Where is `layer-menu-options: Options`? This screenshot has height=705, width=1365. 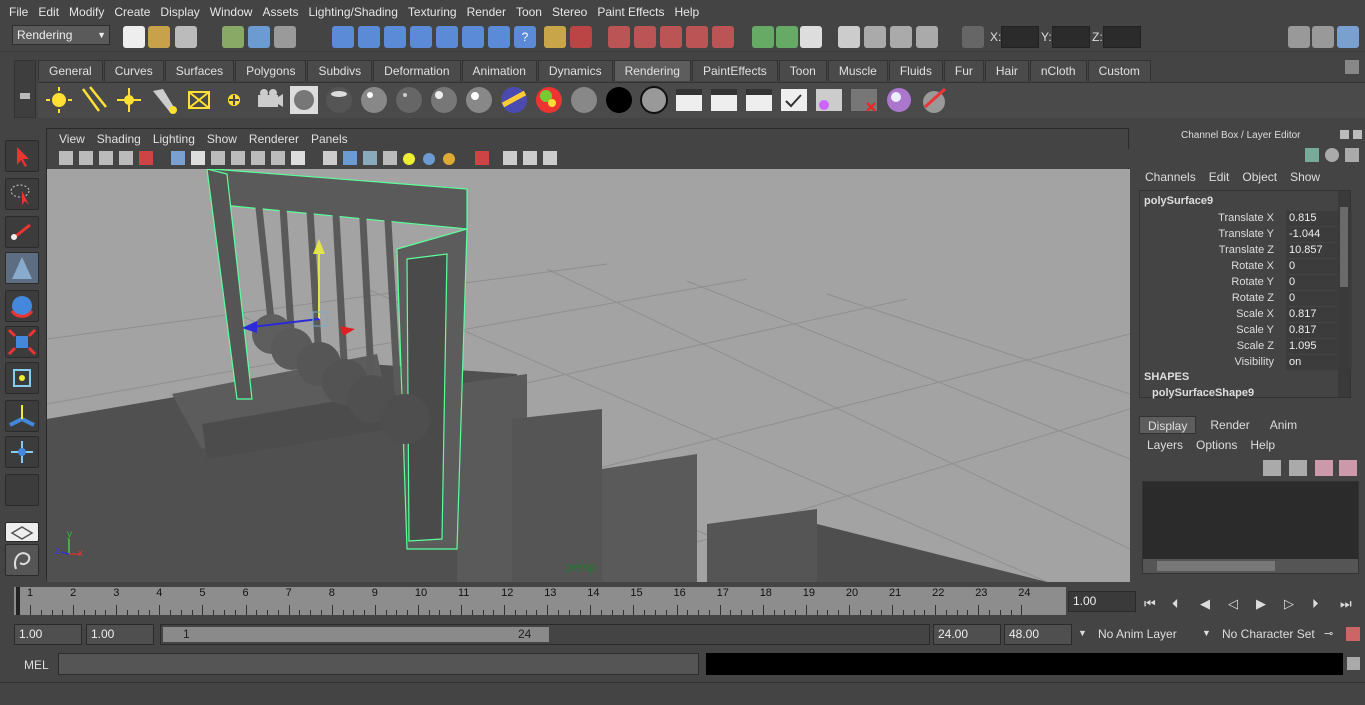 layer-menu-options: Options is located at coordinates (1216, 447).